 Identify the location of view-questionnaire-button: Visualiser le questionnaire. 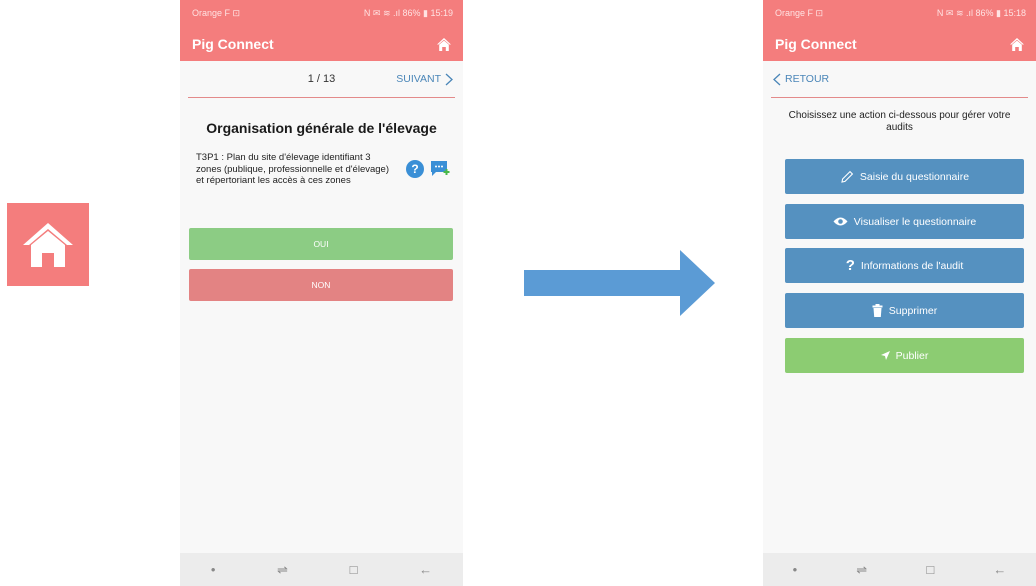
(904, 221).